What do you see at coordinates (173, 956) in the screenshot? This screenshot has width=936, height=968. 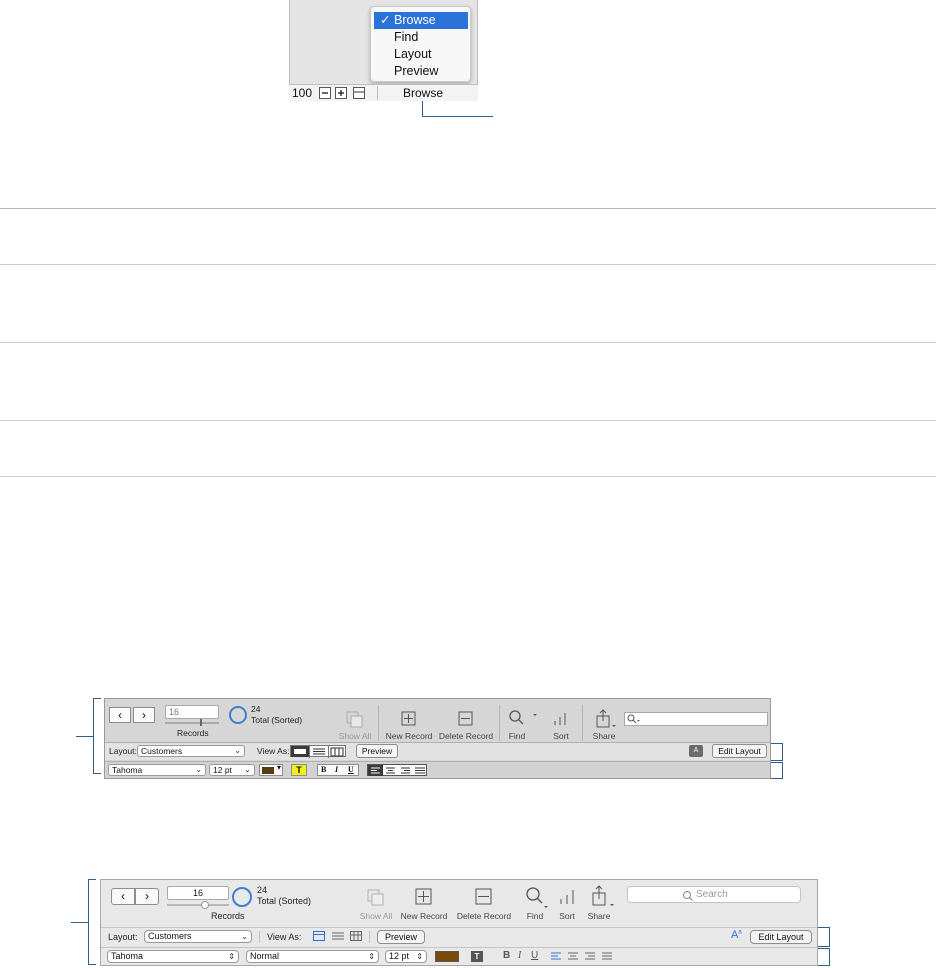 I see `font-menu: Tahoma ⇕` at bounding box center [173, 956].